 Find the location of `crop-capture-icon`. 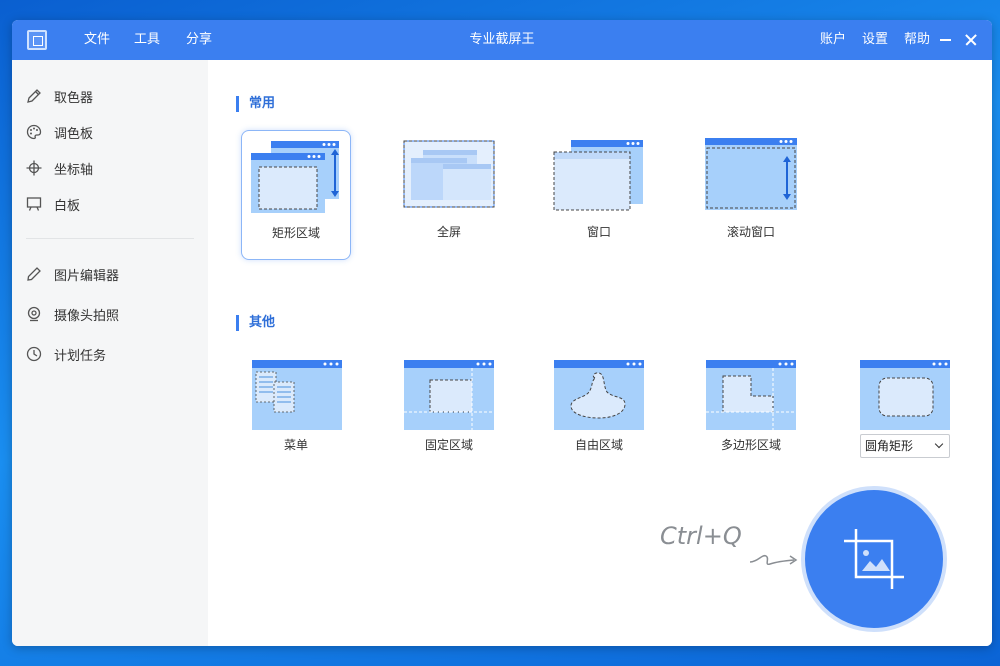

crop-capture-icon is located at coordinates (874, 559).